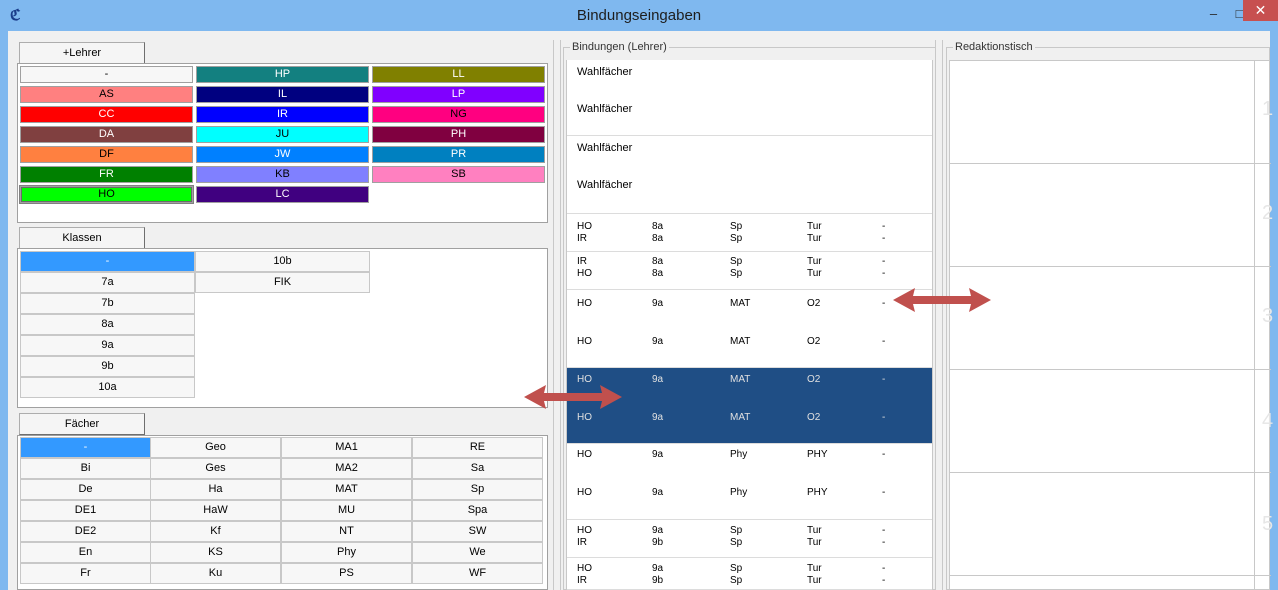  I want to click on lehrer-cell: DF, so click(106, 154).